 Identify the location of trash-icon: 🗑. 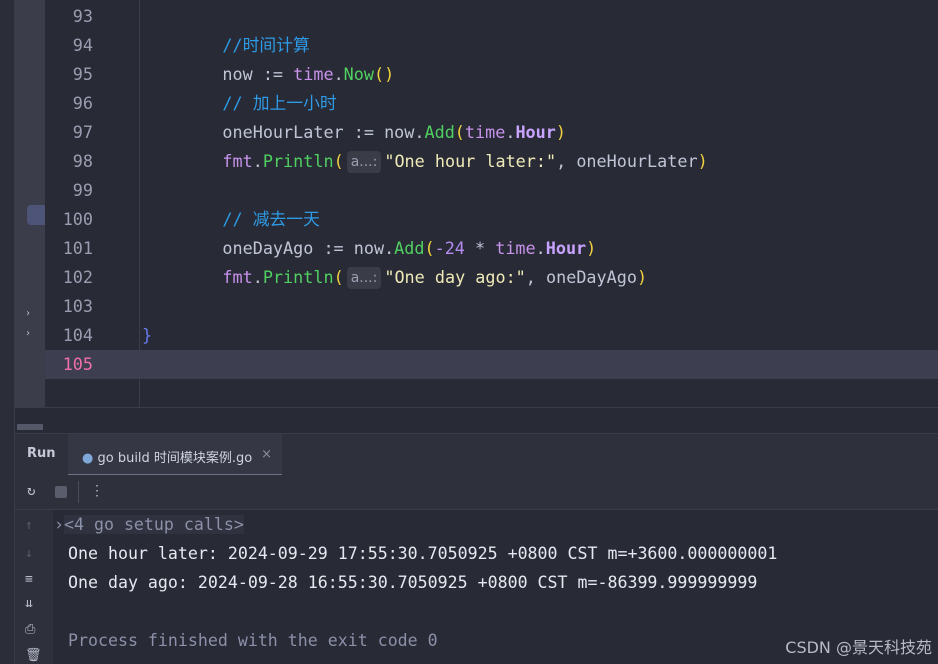
(33, 655).